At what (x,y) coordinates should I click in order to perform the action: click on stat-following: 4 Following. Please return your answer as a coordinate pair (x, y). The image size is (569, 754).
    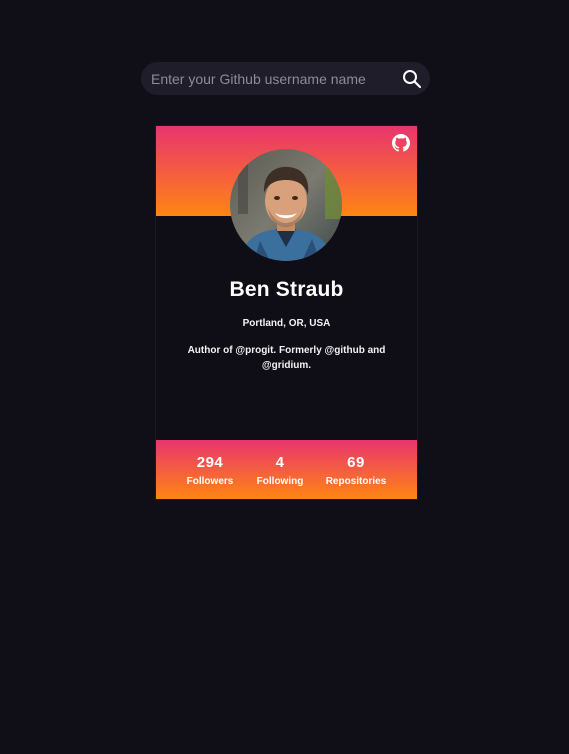
    Looking at the image, I should click on (280, 470).